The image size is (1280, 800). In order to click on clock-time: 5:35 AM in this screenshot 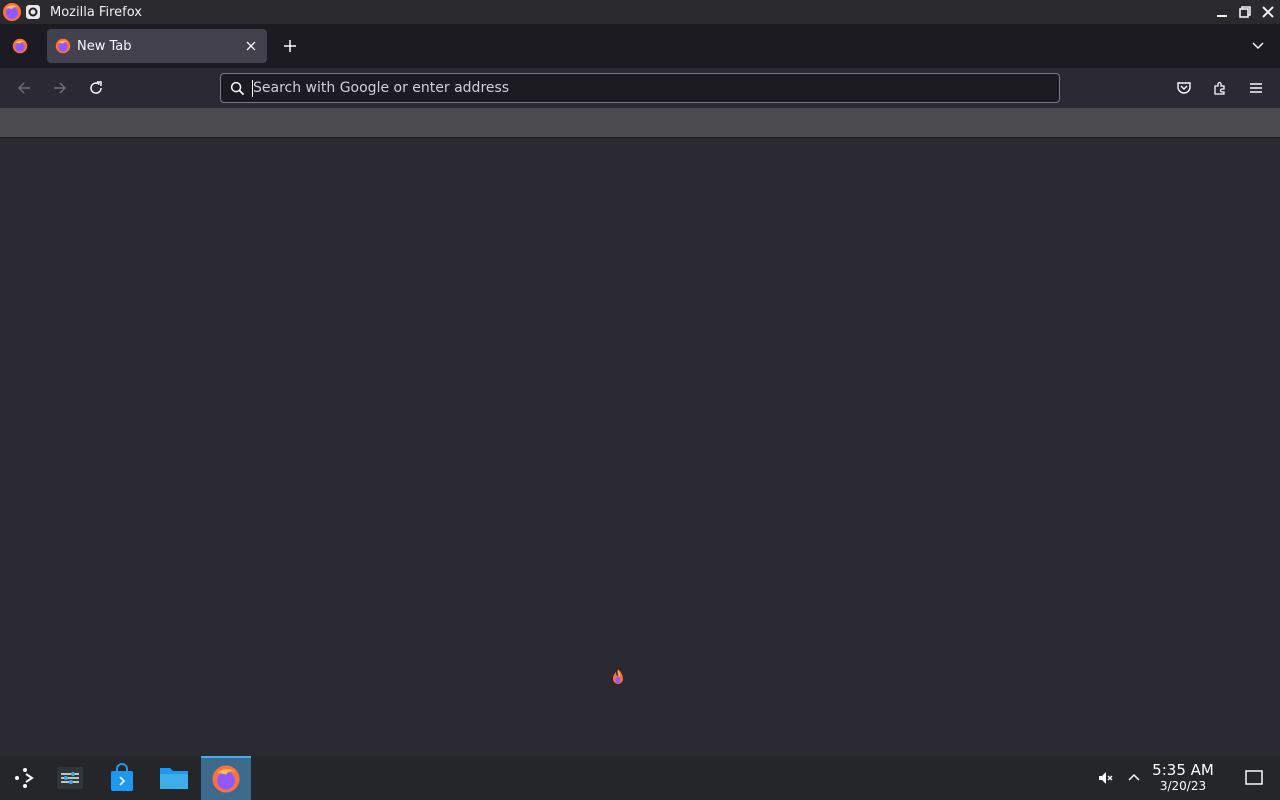, I will do `click(1183, 770)`.